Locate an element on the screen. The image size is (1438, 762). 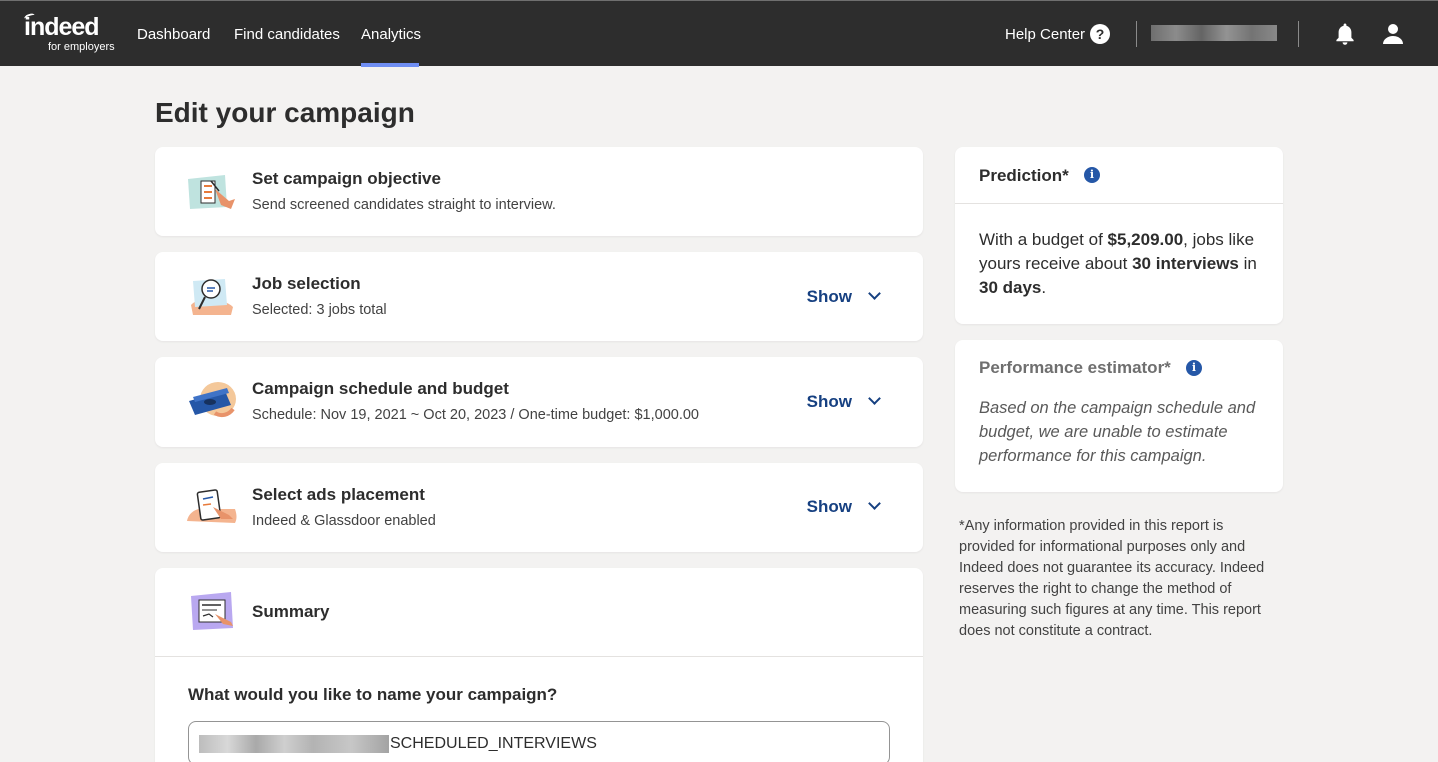
notifications-bell-icon is located at coordinates (1345, 34).